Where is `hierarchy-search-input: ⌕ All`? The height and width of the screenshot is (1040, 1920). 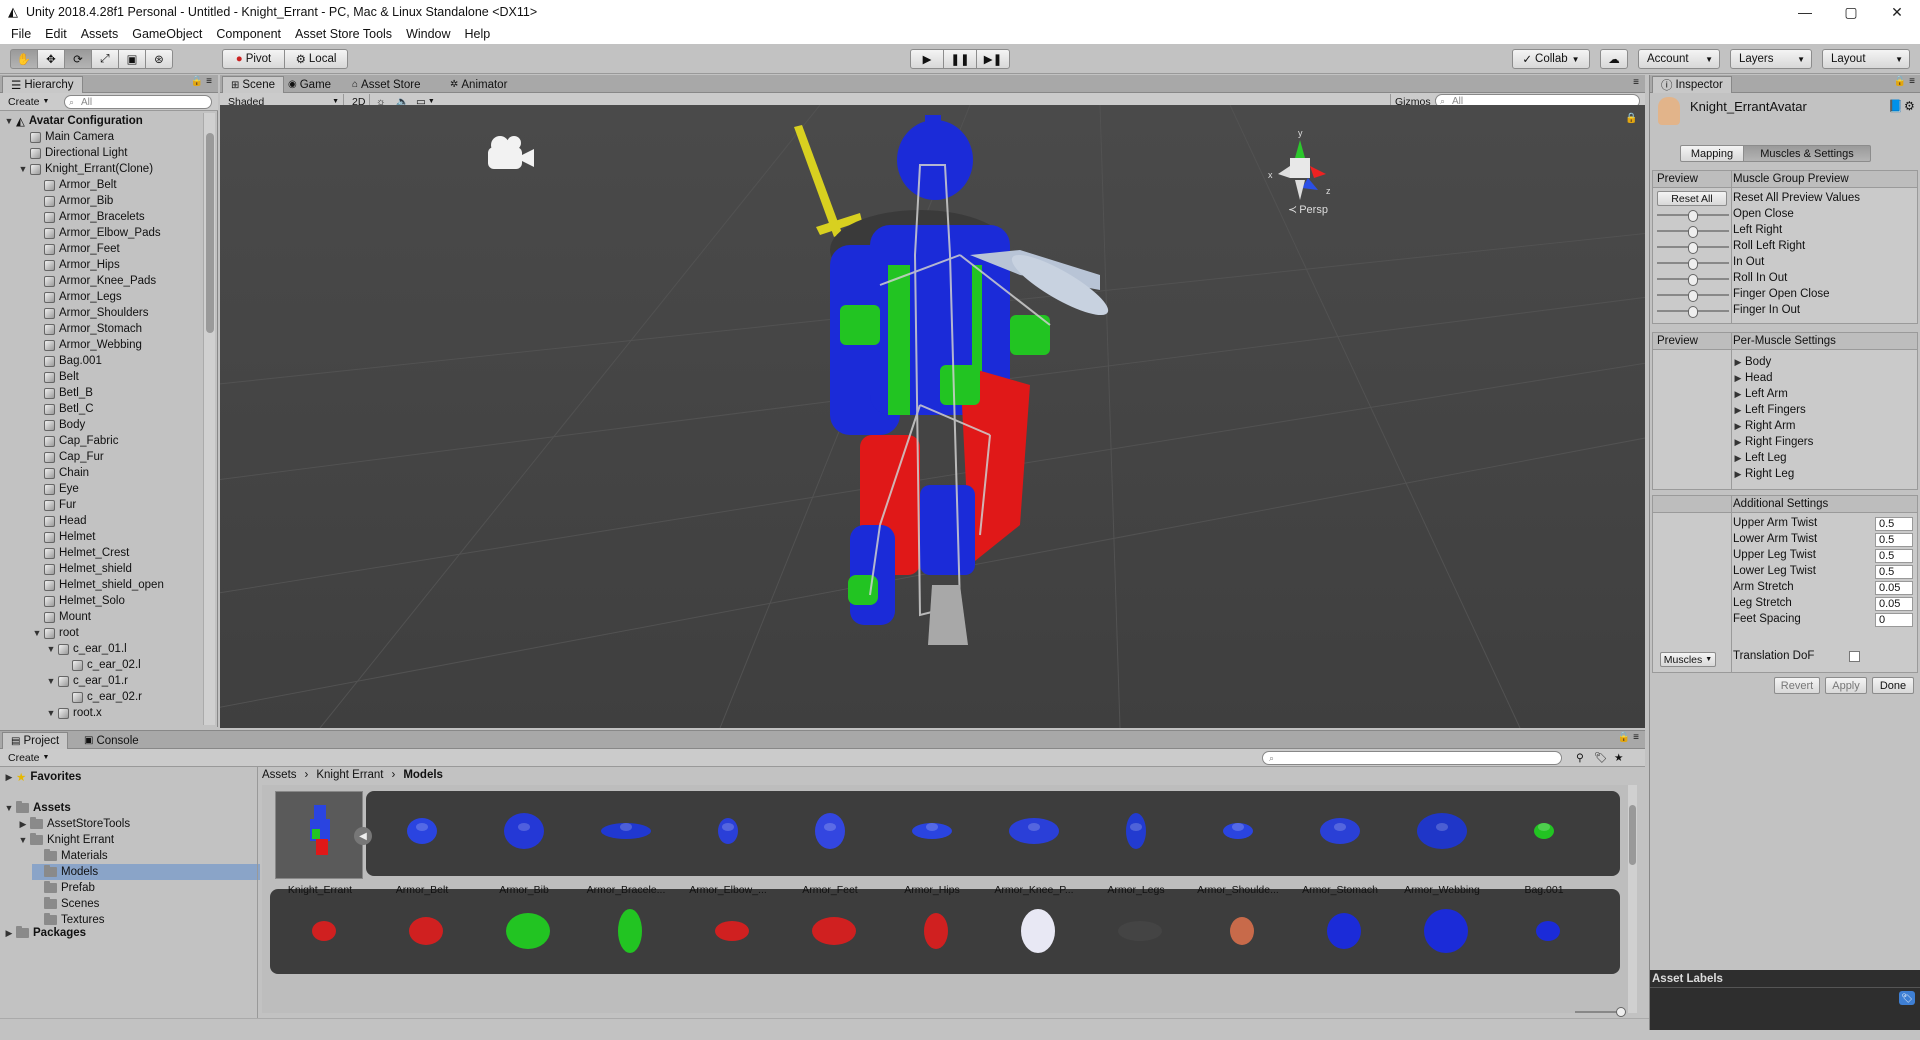 hierarchy-search-input: ⌕ All is located at coordinates (138, 102).